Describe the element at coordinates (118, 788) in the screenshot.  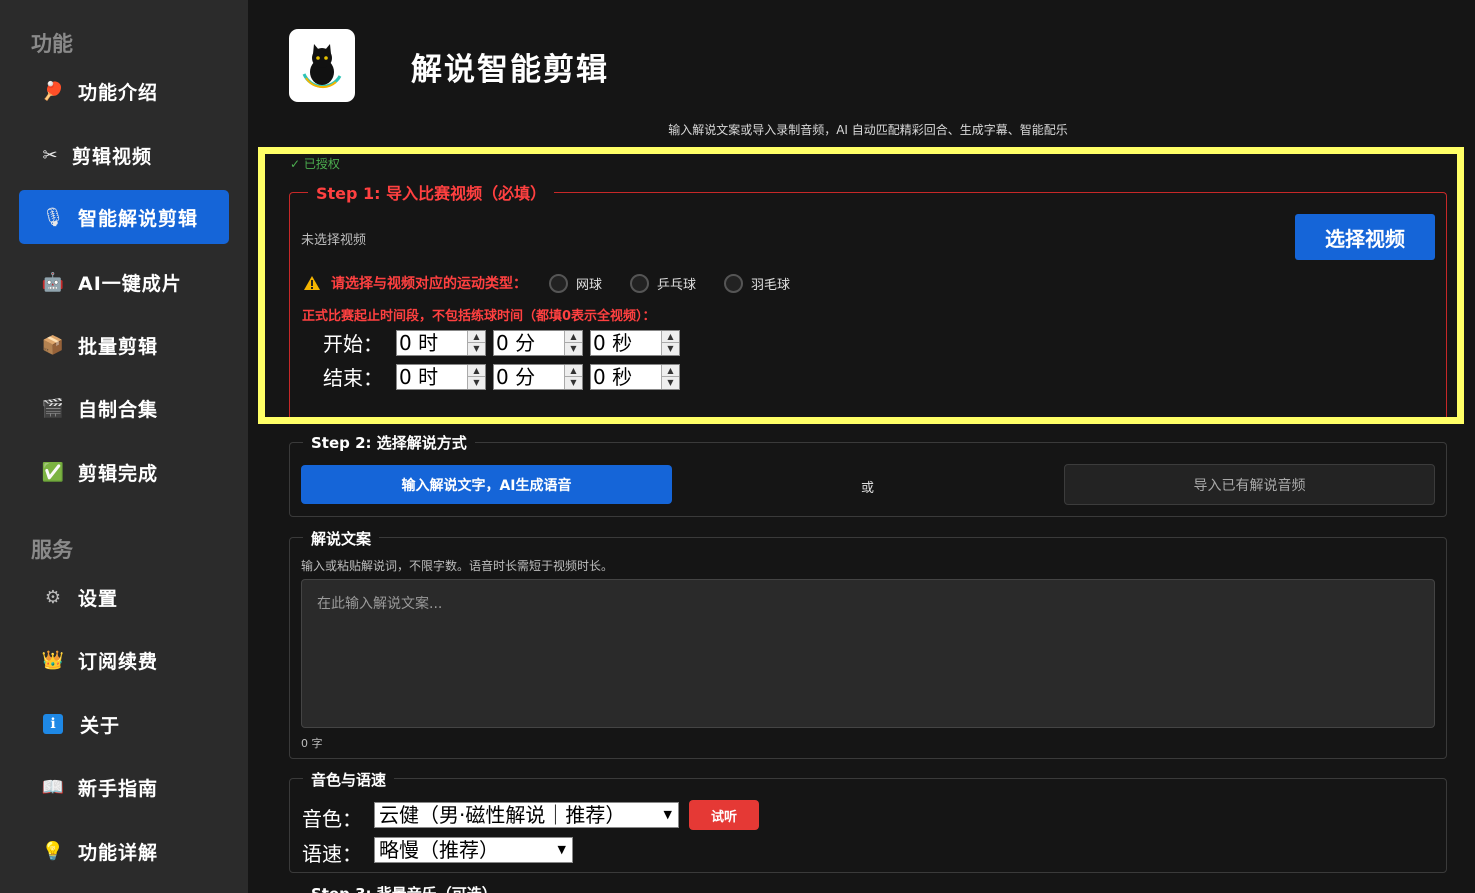
I see `sidebar-item-label: 新手指南` at that location.